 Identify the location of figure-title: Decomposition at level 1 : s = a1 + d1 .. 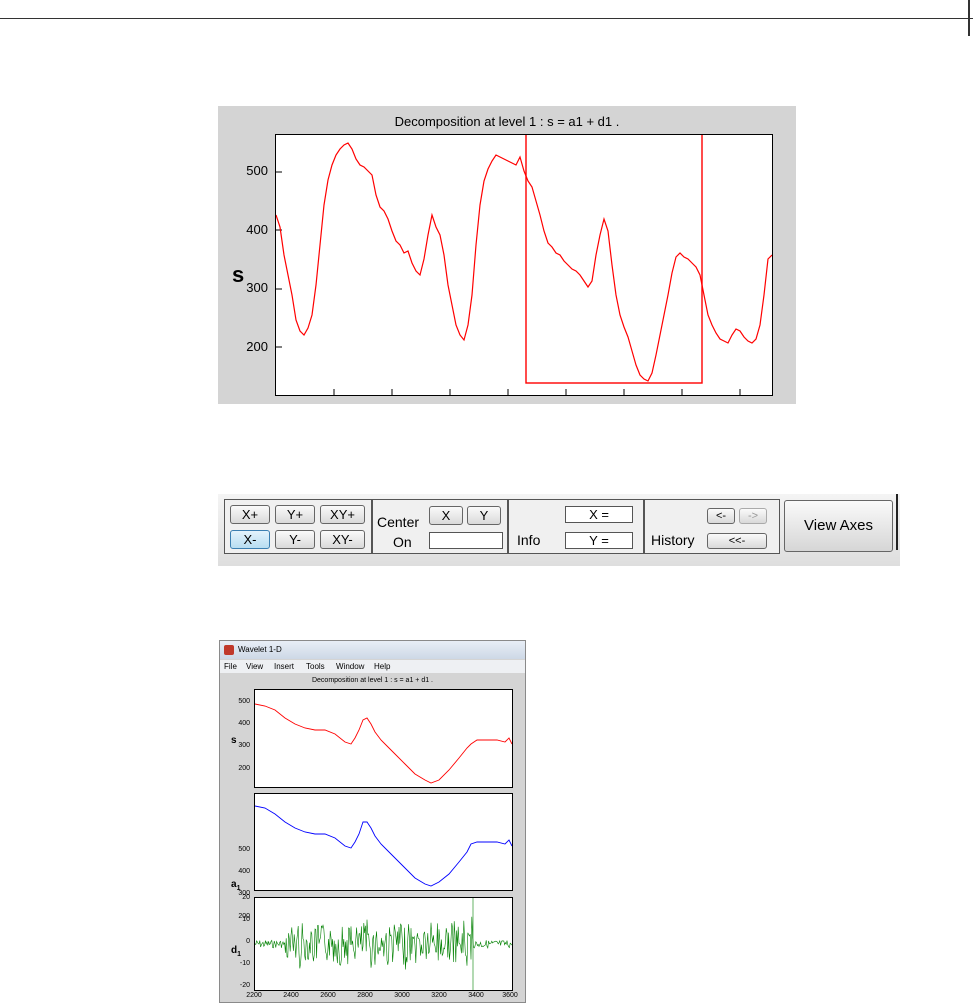
(507, 121).